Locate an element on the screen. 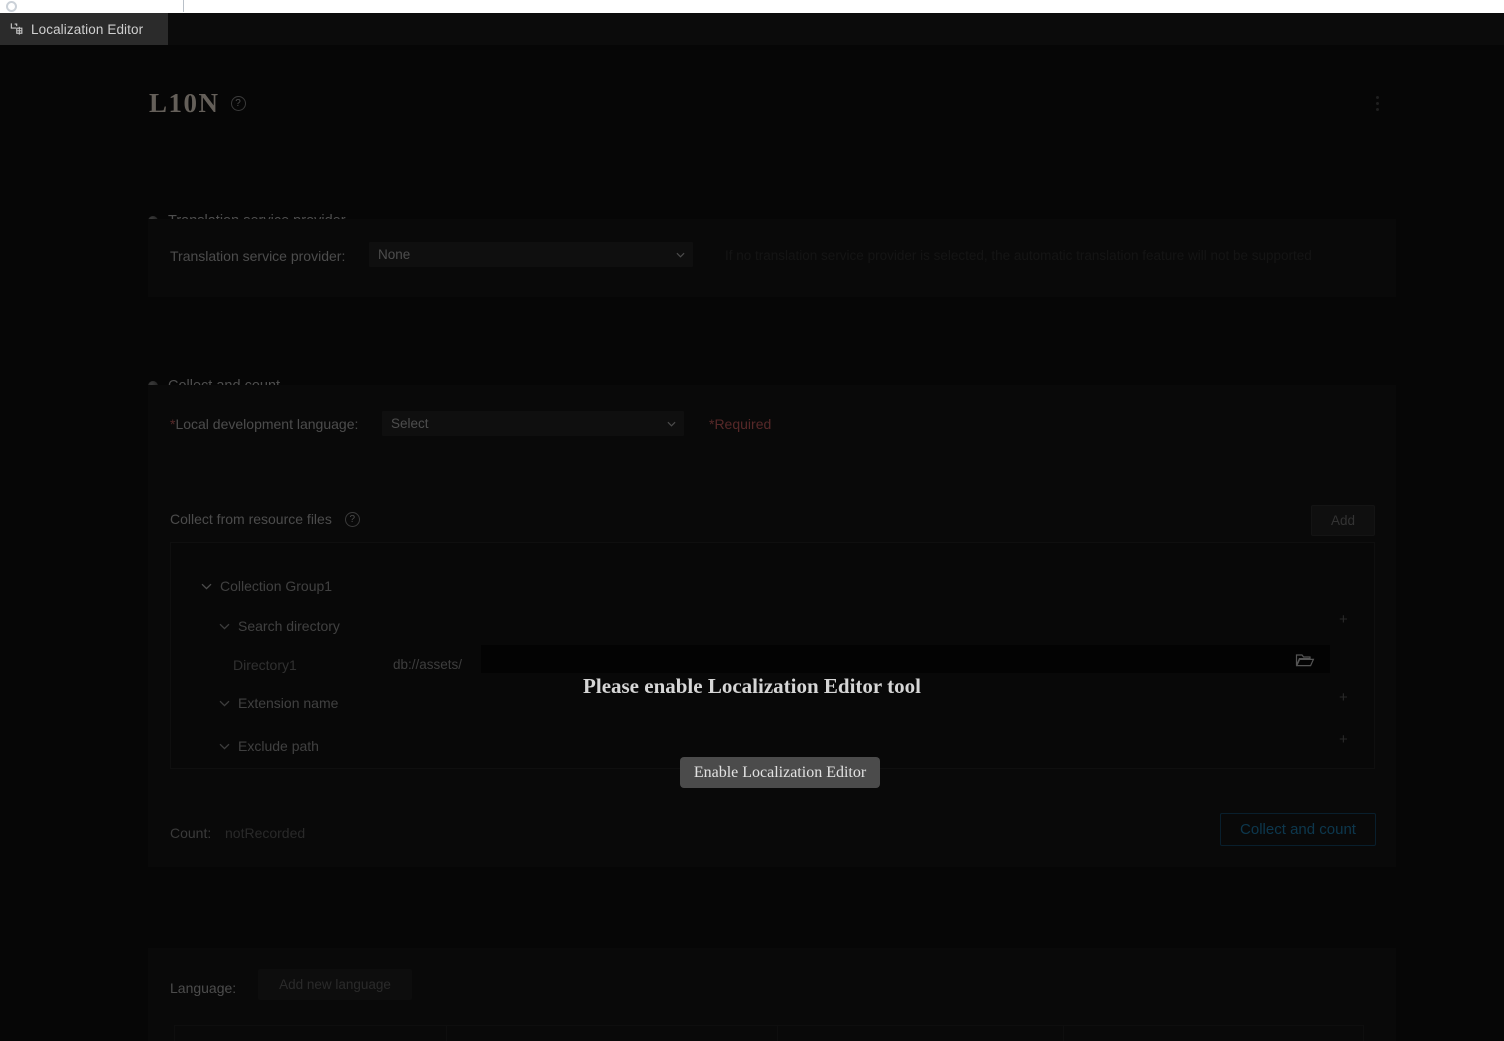 This screenshot has height=1041, width=1504. enable-localization-editor-button-label: Enable Localization Editor is located at coordinates (780, 772).